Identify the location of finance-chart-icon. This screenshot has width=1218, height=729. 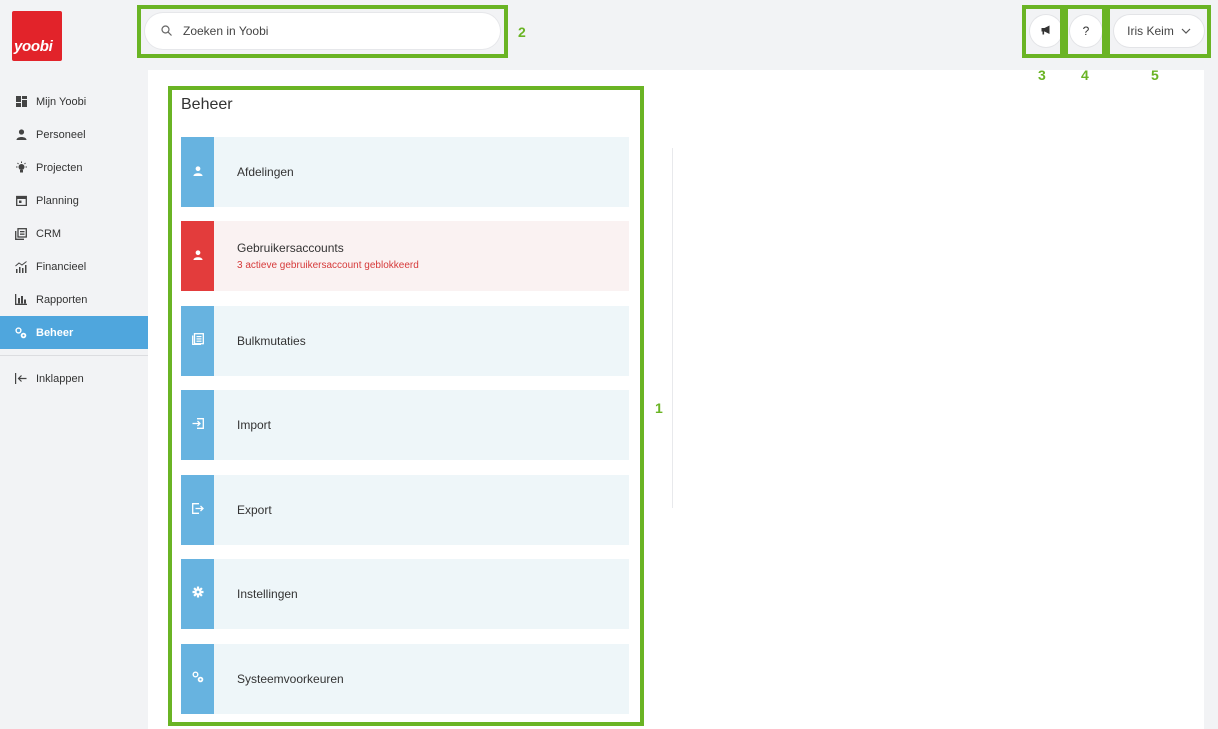
(21, 267).